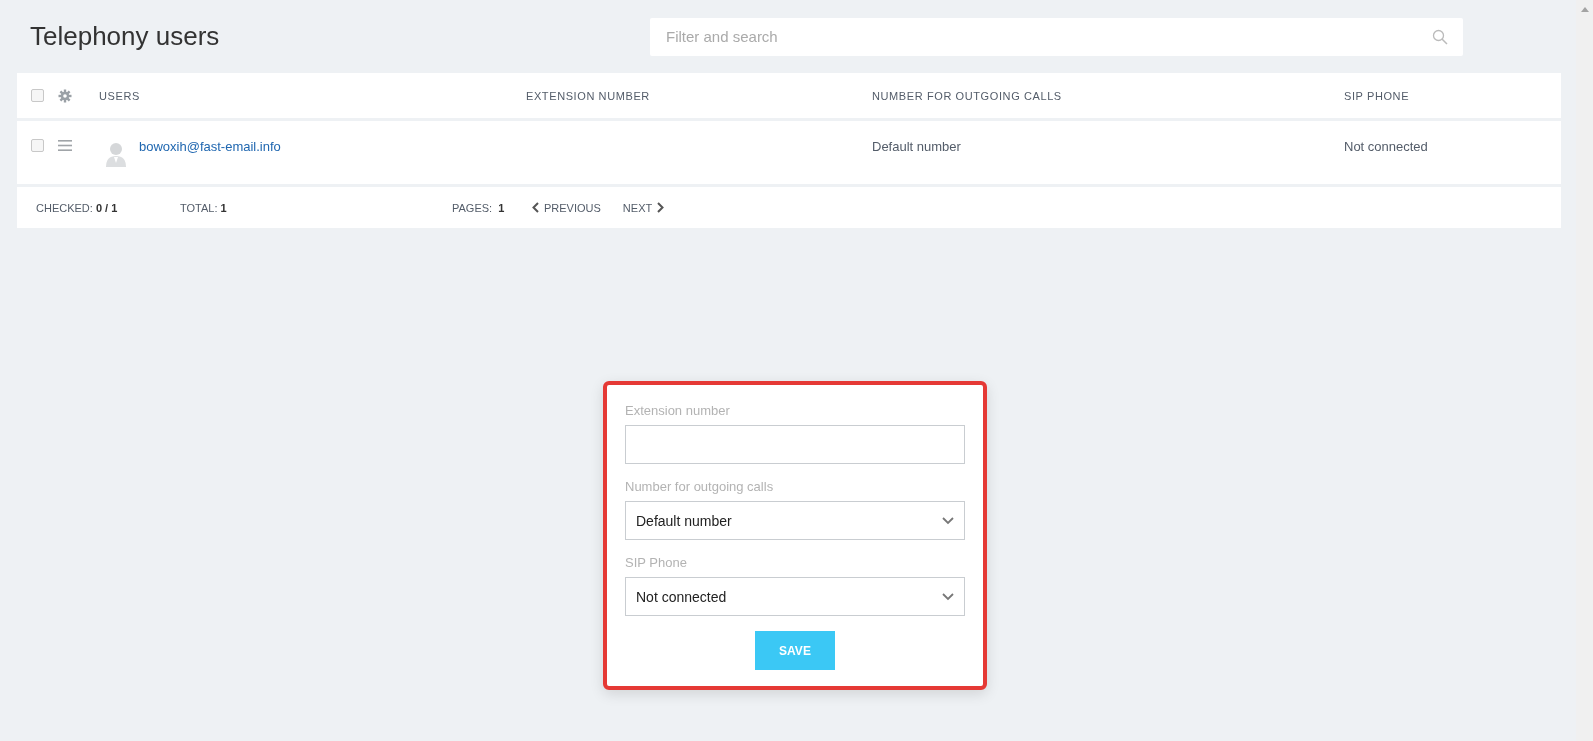  What do you see at coordinates (588, 95) in the screenshot?
I see `column-header: EXTENSION NUMBER` at bounding box center [588, 95].